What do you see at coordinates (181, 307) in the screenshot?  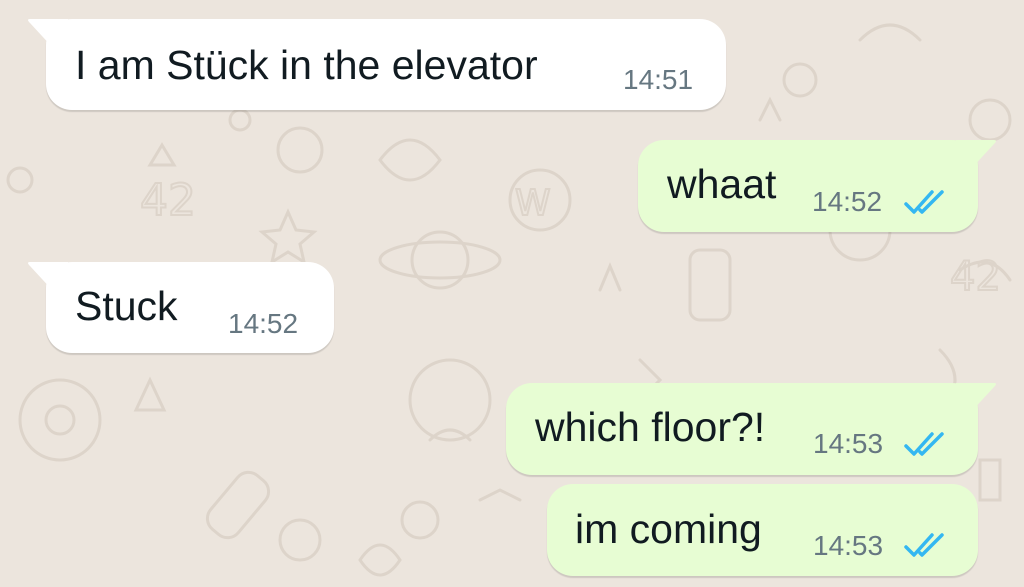 I see `message-bubble-incoming: Stuck 14:52` at bounding box center [181, 307].